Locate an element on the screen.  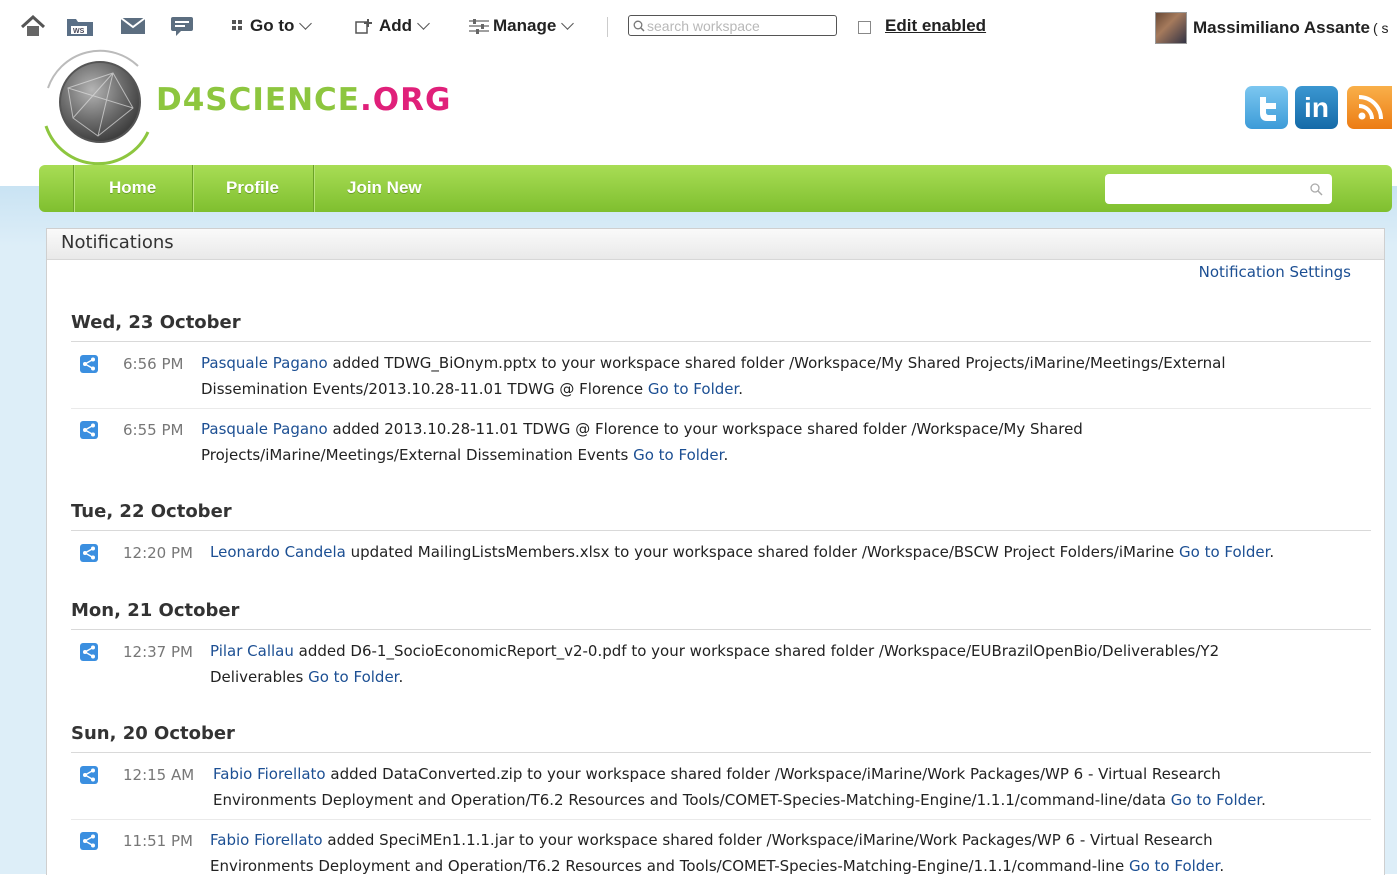
rss-icon is located at coordinates (1369, 107).